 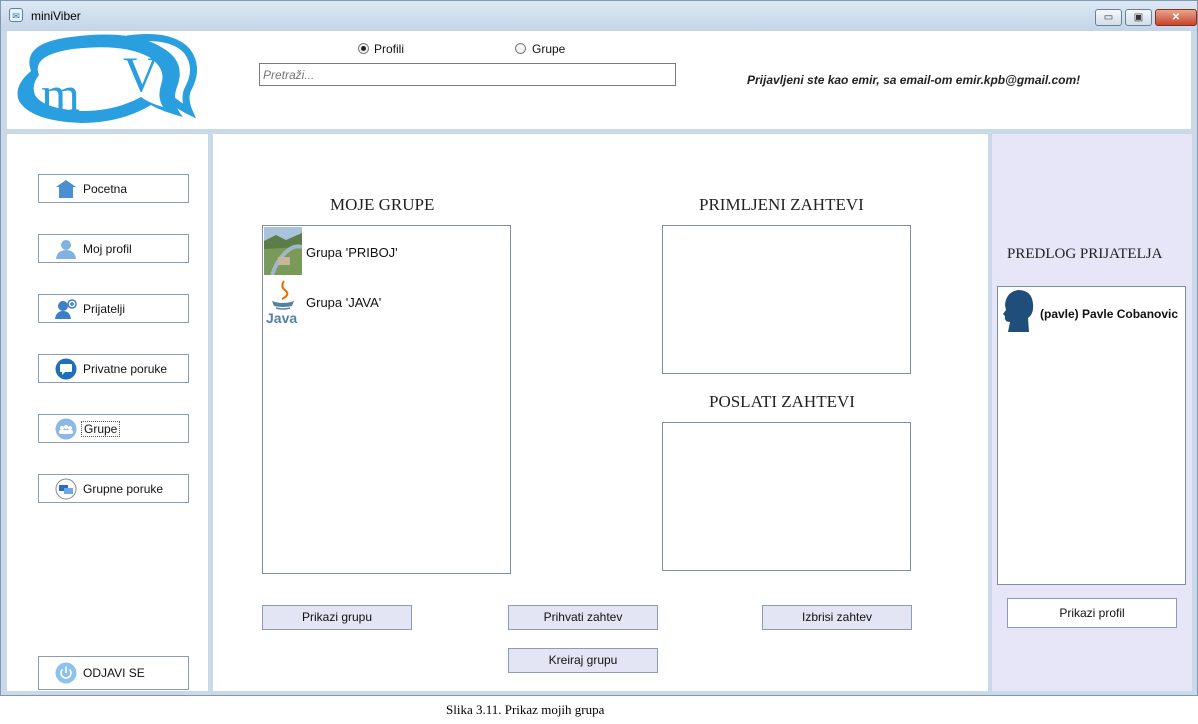 I want to click on close-button: ✕, so click(x=1176, y=17).